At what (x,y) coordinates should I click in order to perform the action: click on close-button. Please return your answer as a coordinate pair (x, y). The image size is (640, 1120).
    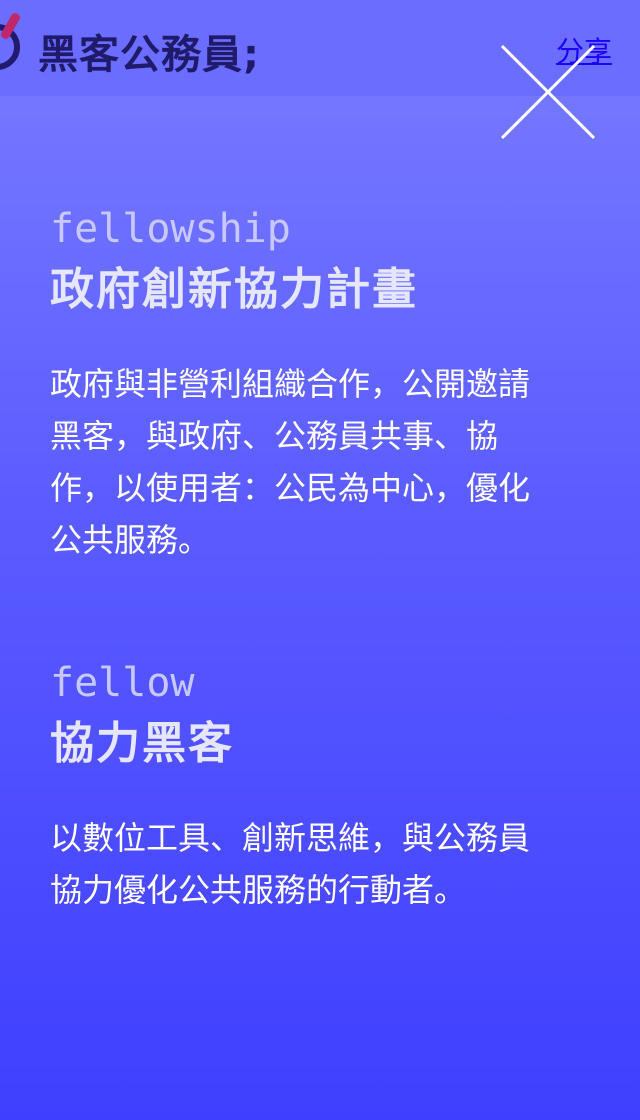
    Looking at the image, I should click on (548, 92).